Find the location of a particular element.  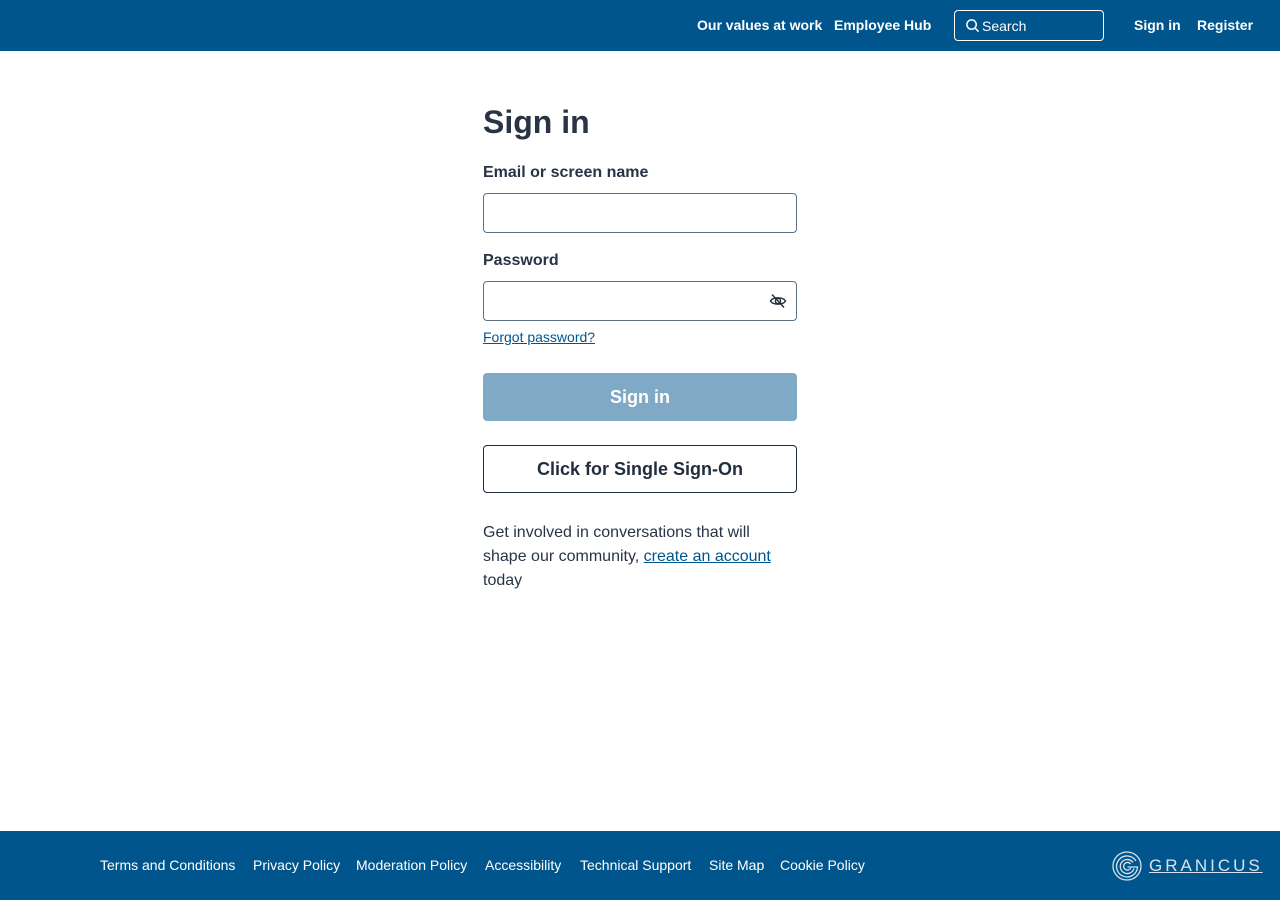

footer-link-terms: Terms and Conditions is located at coordinates (167, 865).